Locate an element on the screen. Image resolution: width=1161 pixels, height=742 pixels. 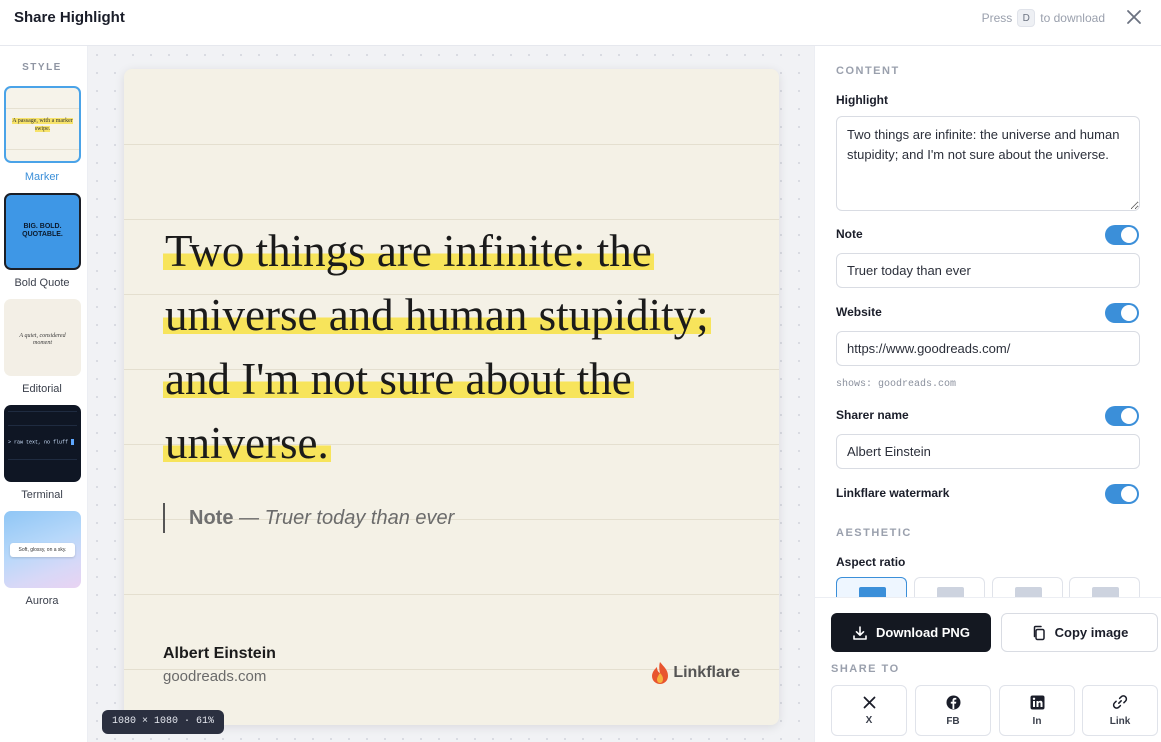
linkflare-watermark: Linkflare is located at coordinates (695, 673).